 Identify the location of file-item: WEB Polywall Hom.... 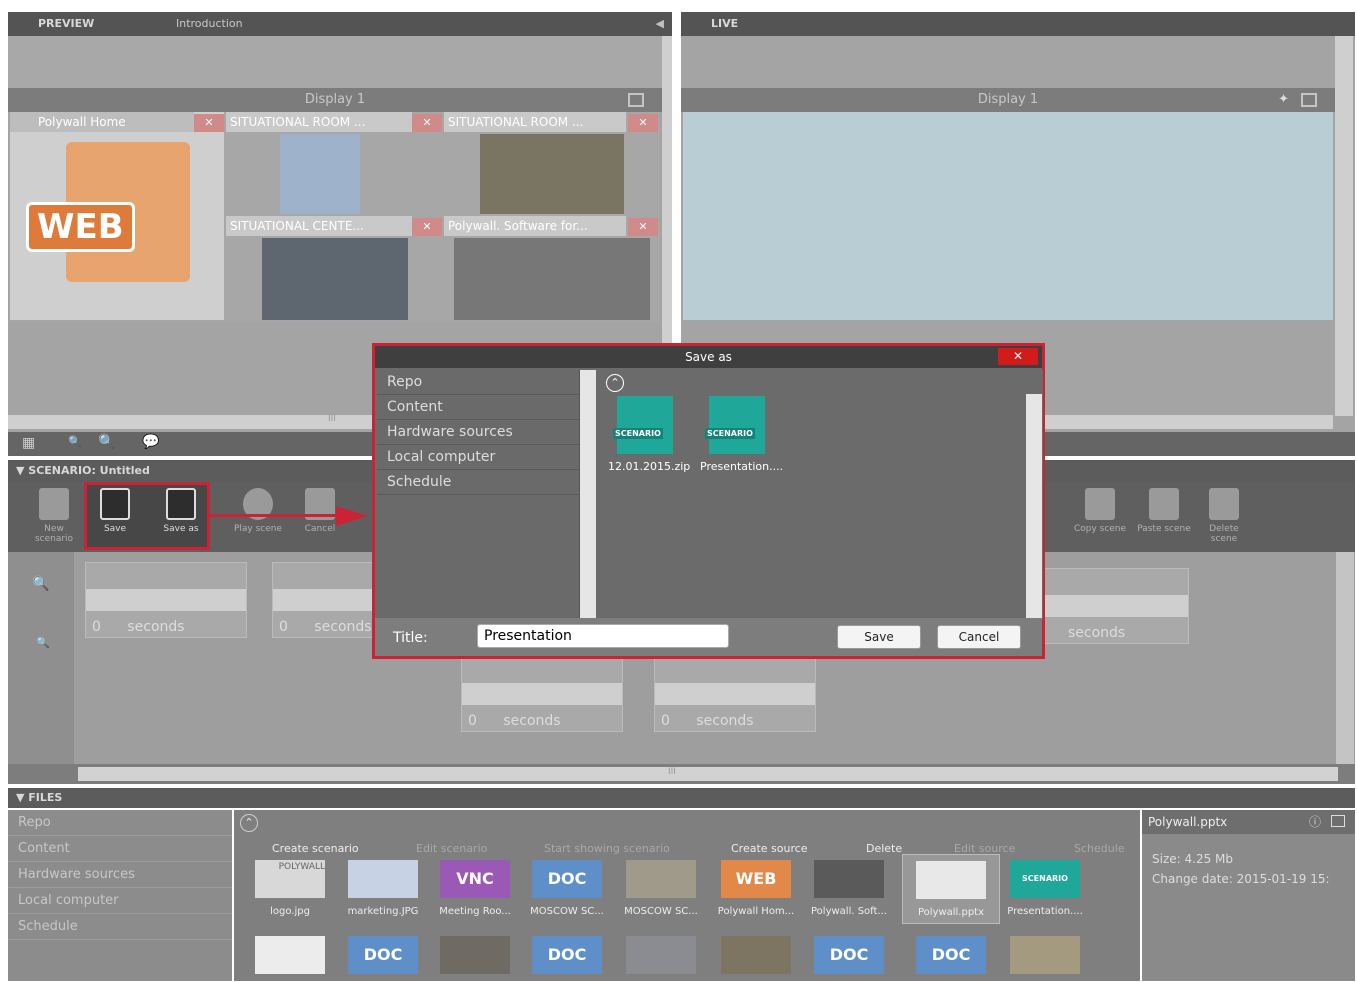
(756, 888).